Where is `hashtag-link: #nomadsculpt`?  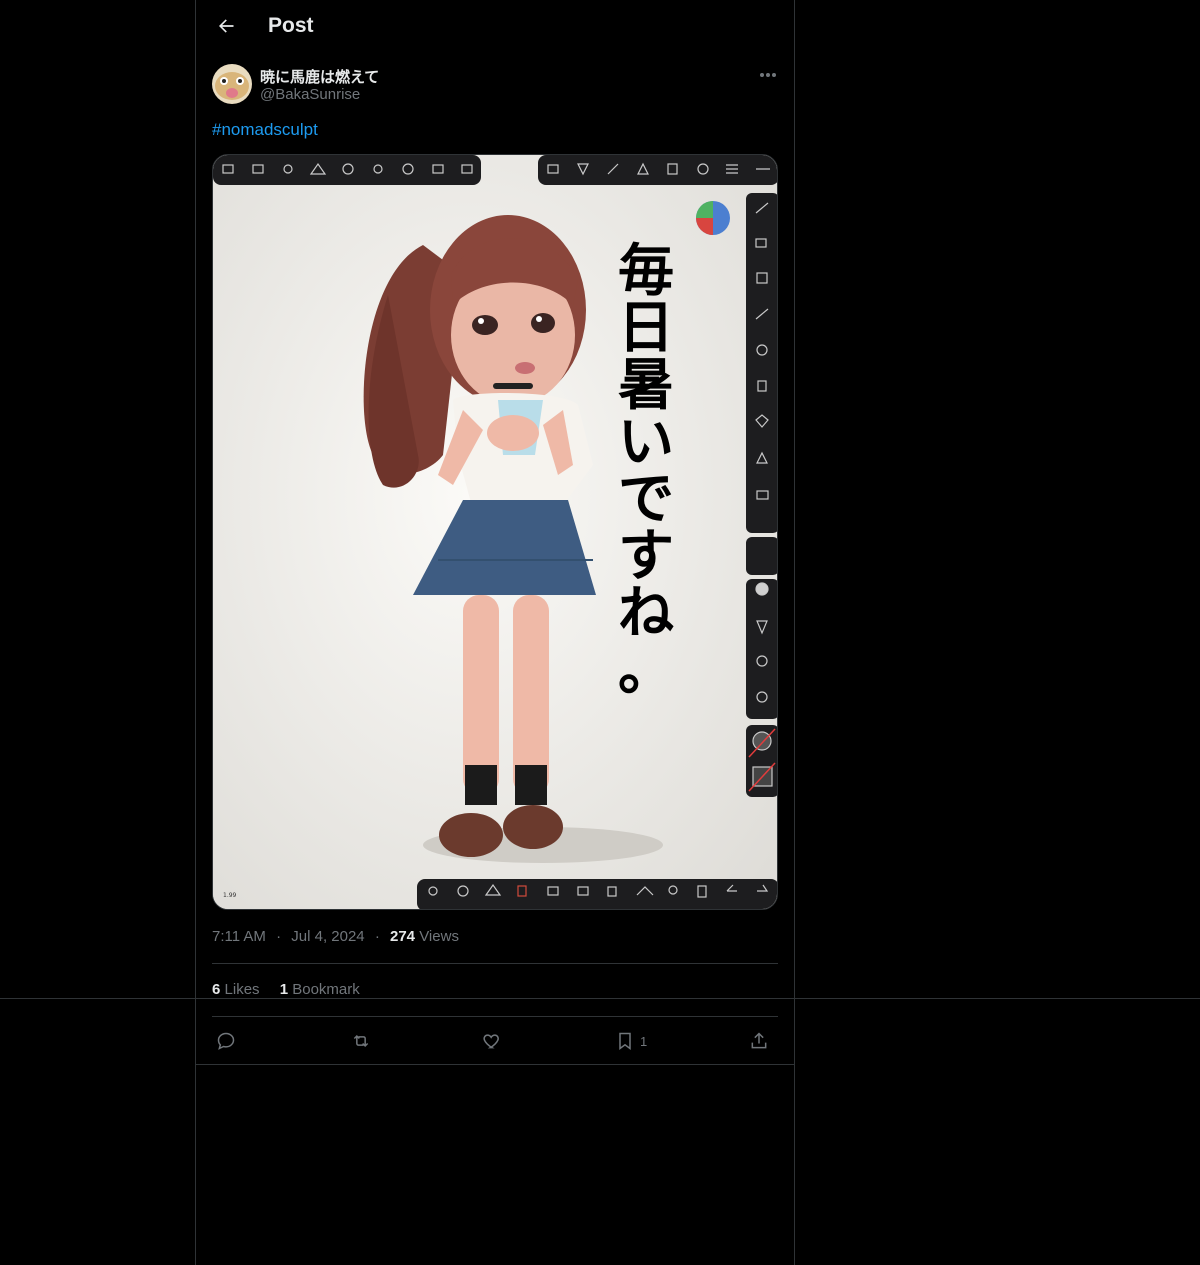
hashtag-link: #nomadsculpt is located at coordinates (265, 130).